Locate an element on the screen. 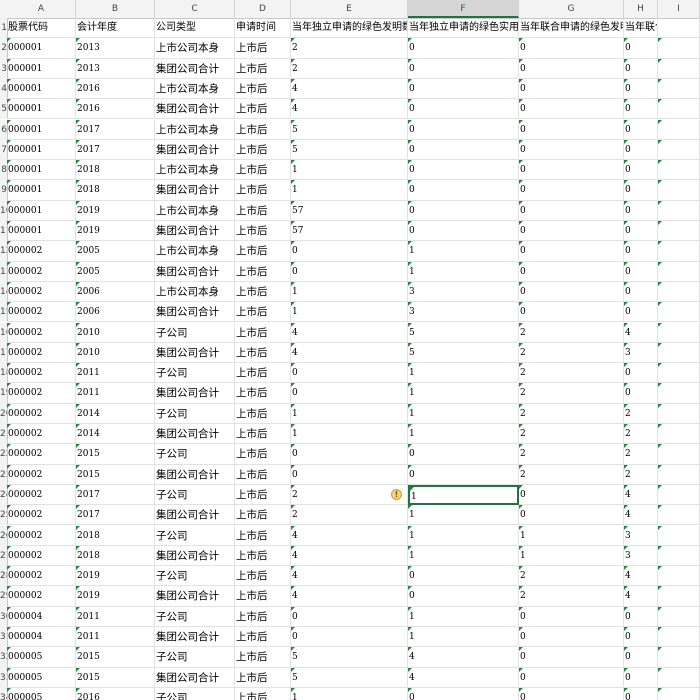 The width and height of the screenshot is (700, 700). cell-b: 2014 is located at coordinates (115, 434).